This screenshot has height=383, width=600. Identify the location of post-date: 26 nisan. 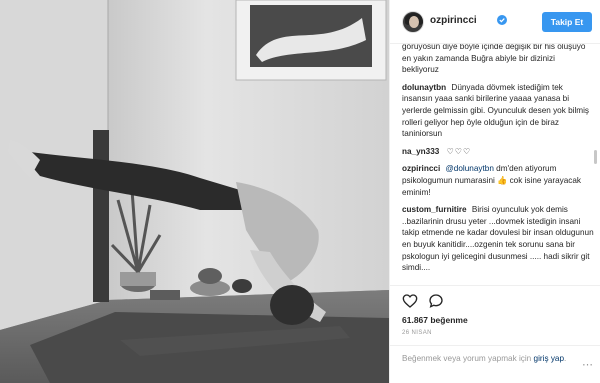
(417, 333).